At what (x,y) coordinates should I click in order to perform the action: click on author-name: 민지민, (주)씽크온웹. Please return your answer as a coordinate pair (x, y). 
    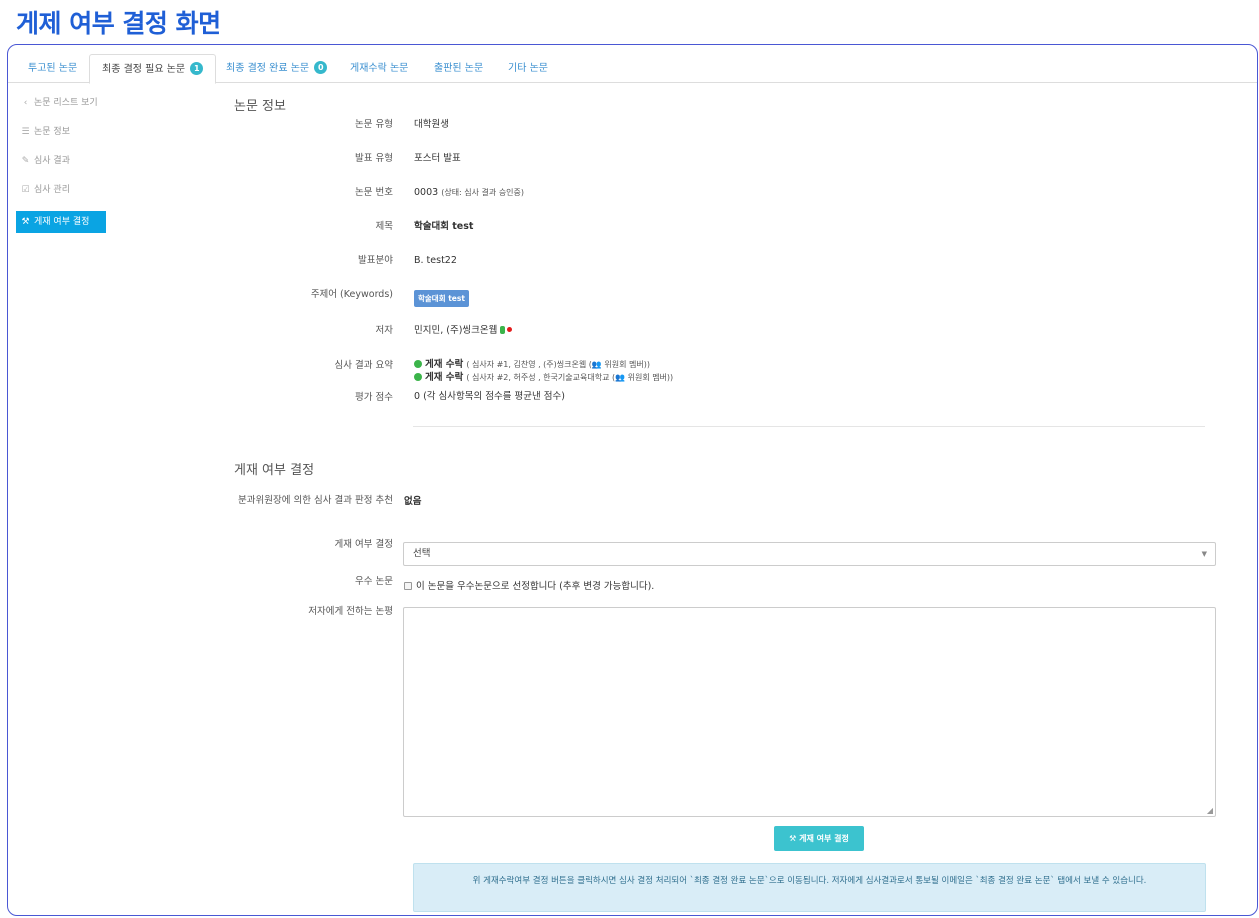
    Looking at the image, I should click on (456, 330).